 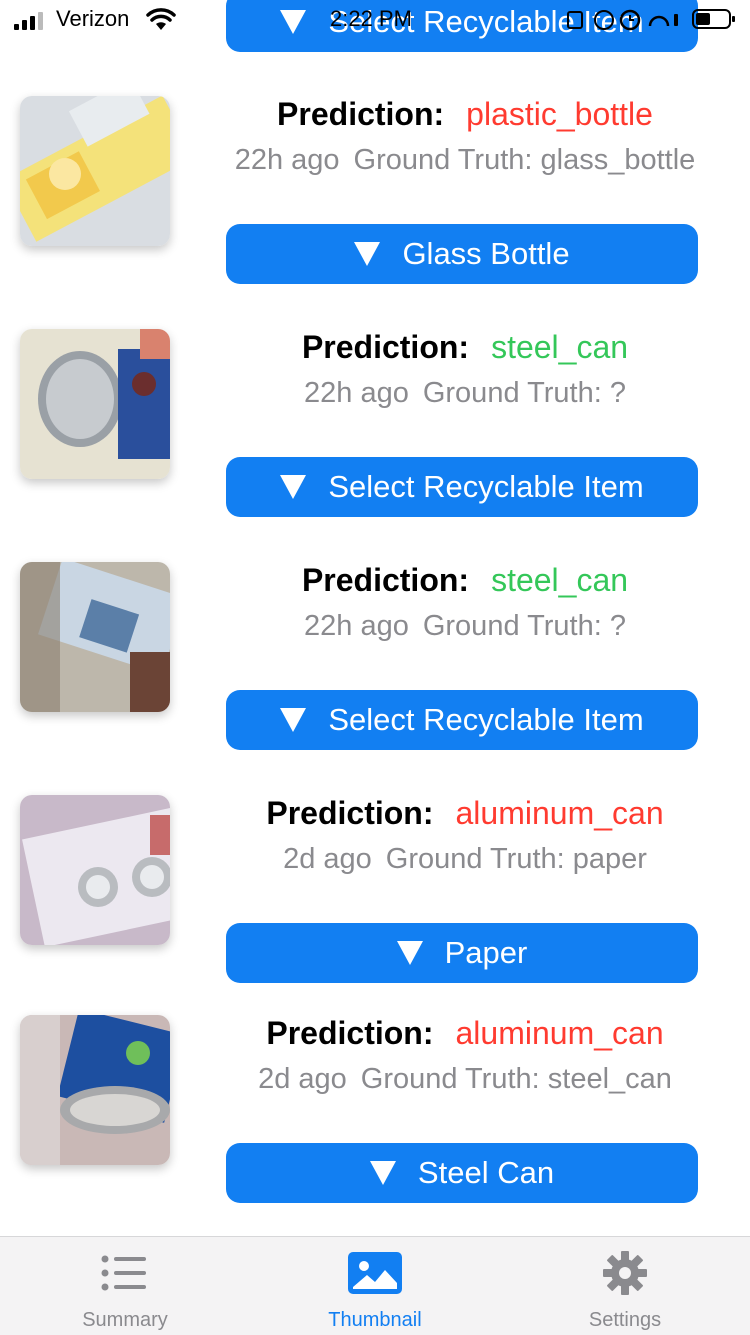 I want to click on ground-truth-value: paper, so click(x=609, y=859).